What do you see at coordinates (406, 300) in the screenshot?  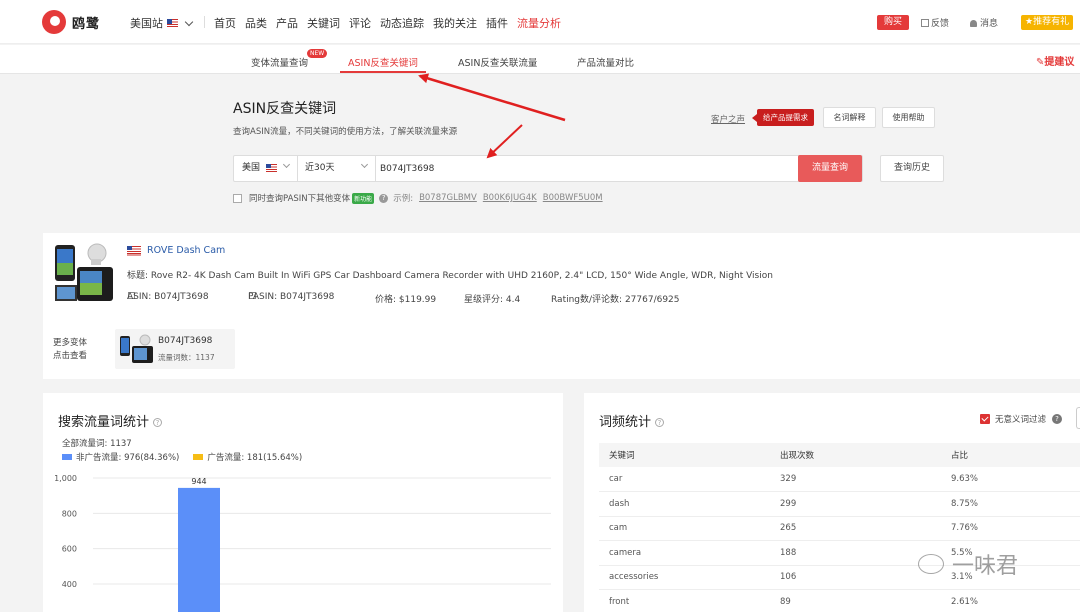 I see `price: 价格: $119.99` at bounding box center [406, 300].